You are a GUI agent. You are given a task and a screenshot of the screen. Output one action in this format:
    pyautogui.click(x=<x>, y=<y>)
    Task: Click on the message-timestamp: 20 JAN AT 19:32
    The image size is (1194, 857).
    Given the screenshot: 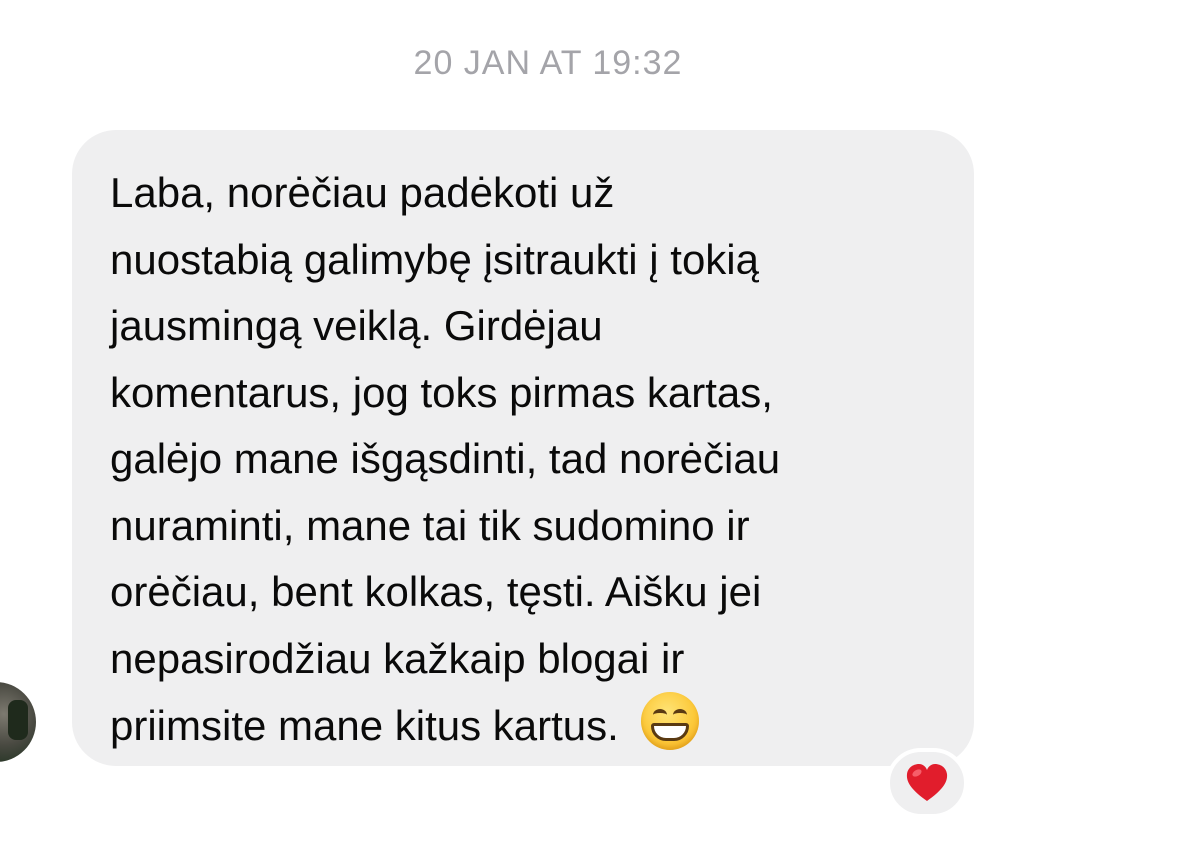 What is the action you would take?
    pyautogui.click(x=548, y=63)
    